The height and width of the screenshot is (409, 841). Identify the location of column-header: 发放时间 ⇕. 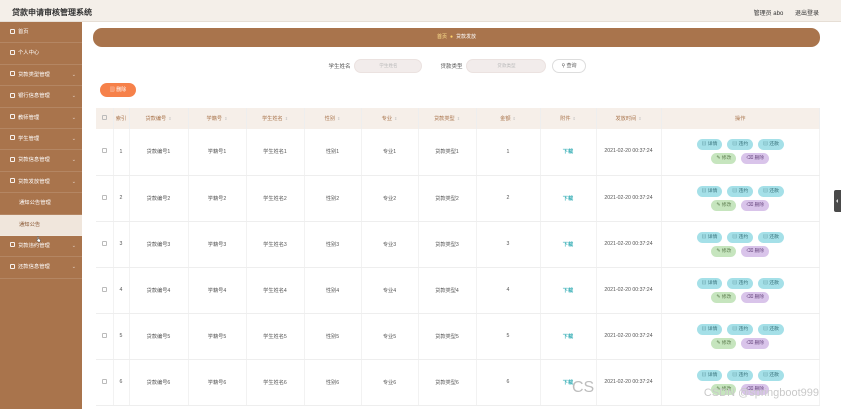
(629, 118).